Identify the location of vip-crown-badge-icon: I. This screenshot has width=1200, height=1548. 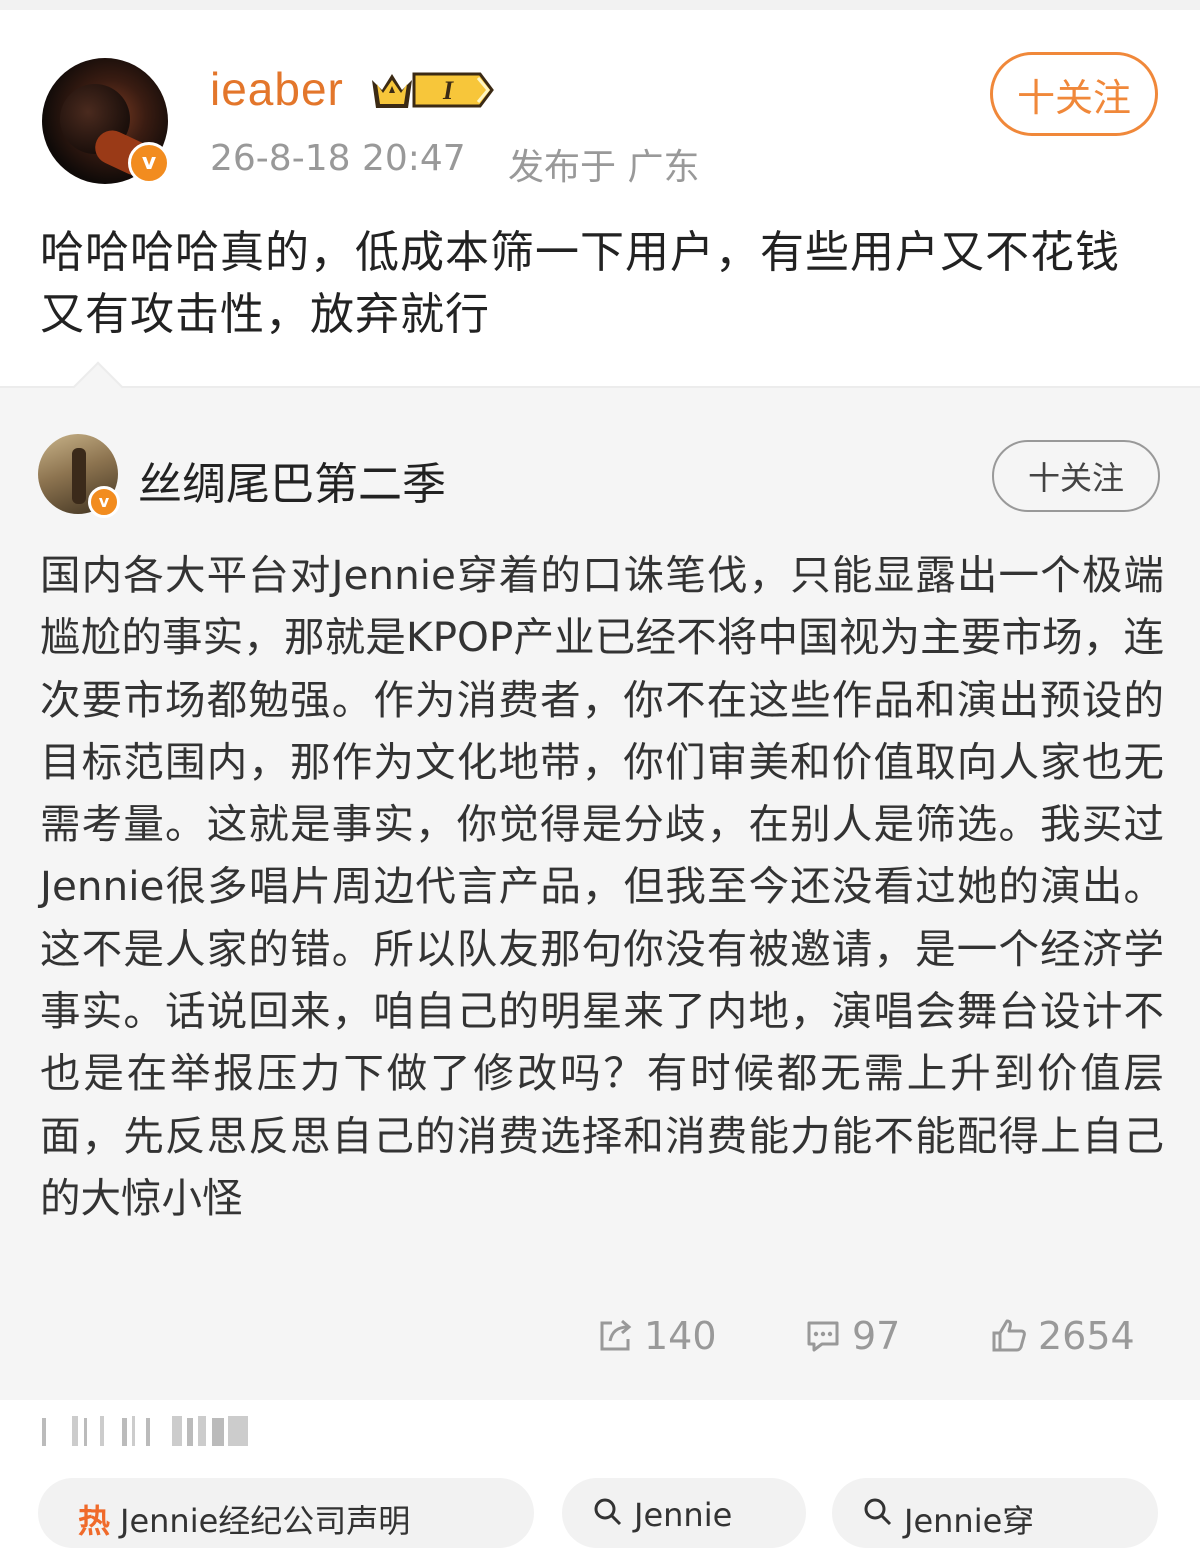
(433, 90).